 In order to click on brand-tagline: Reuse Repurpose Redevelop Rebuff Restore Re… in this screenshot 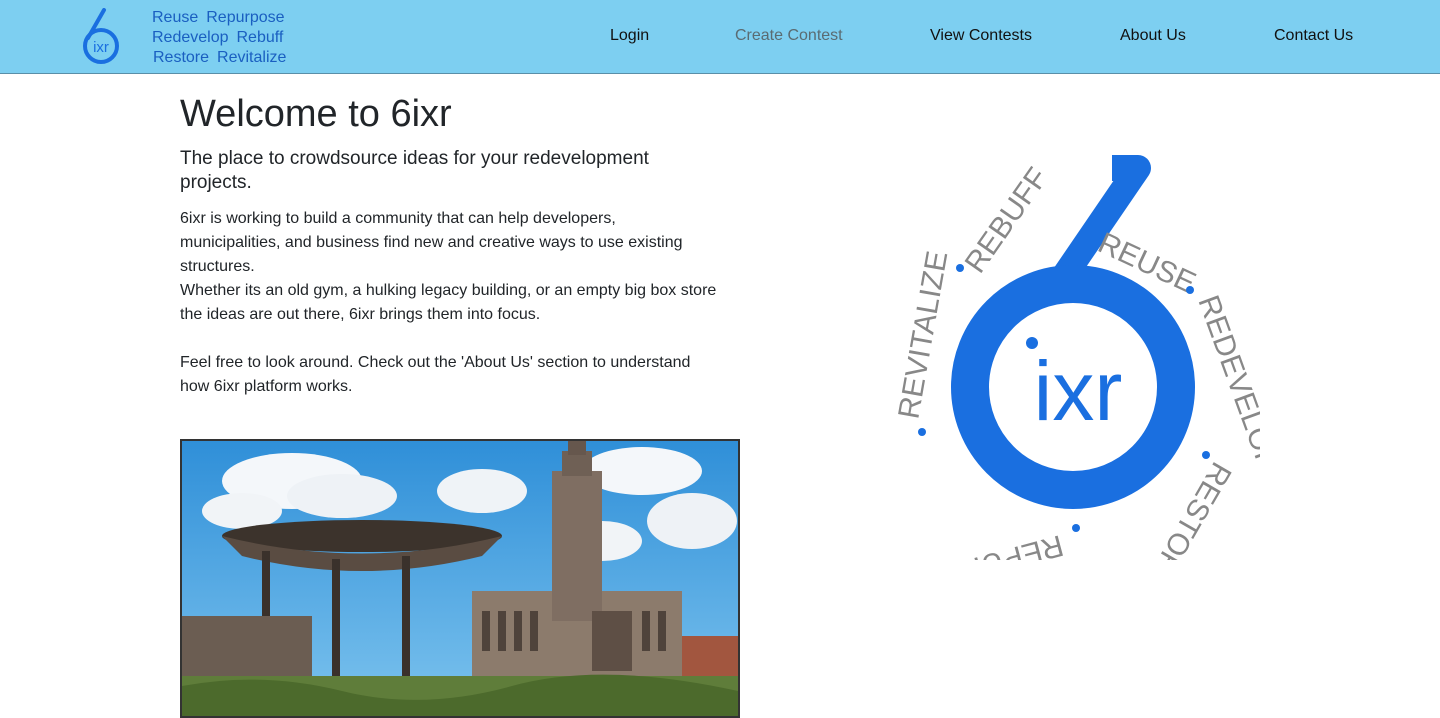, I will do `click(223, 38)`.